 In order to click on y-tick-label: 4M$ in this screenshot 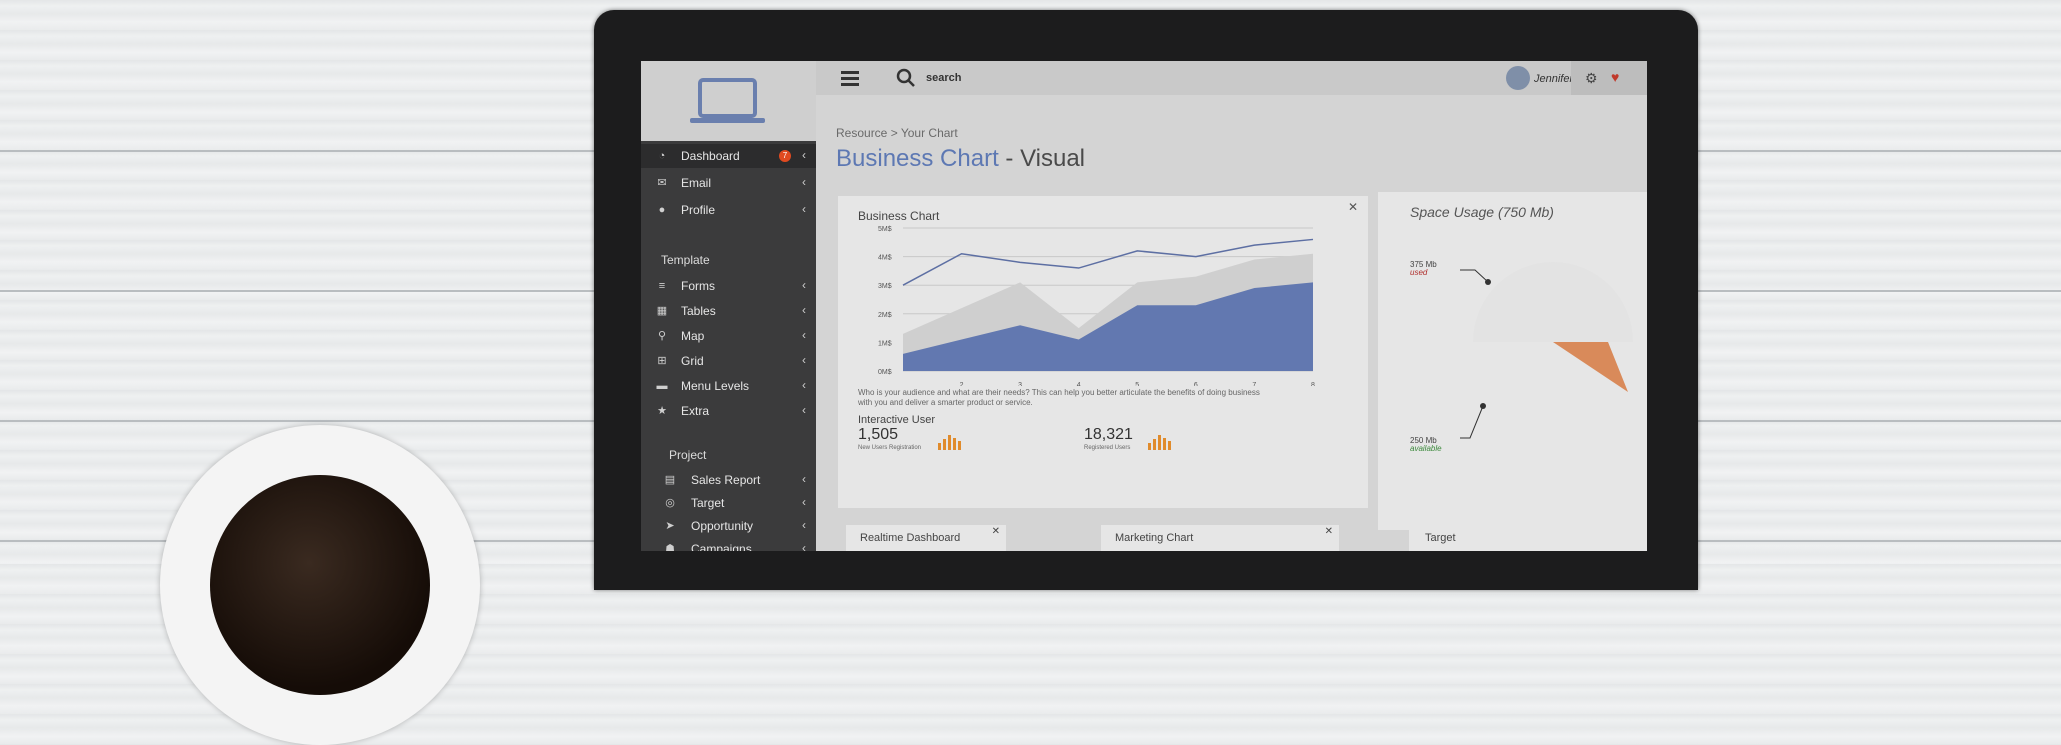, I will do `click(885, 258)`.